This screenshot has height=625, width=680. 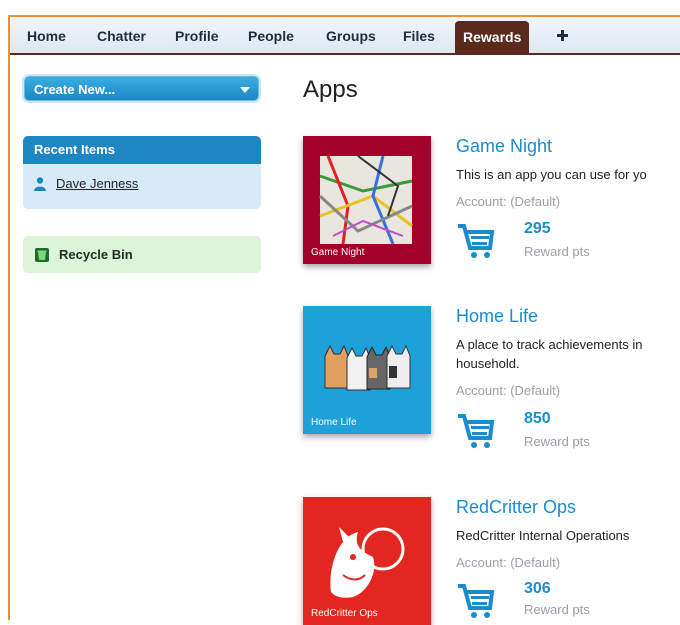 I want to click on app-name-link: Game Night, so click(x=504, y=146).